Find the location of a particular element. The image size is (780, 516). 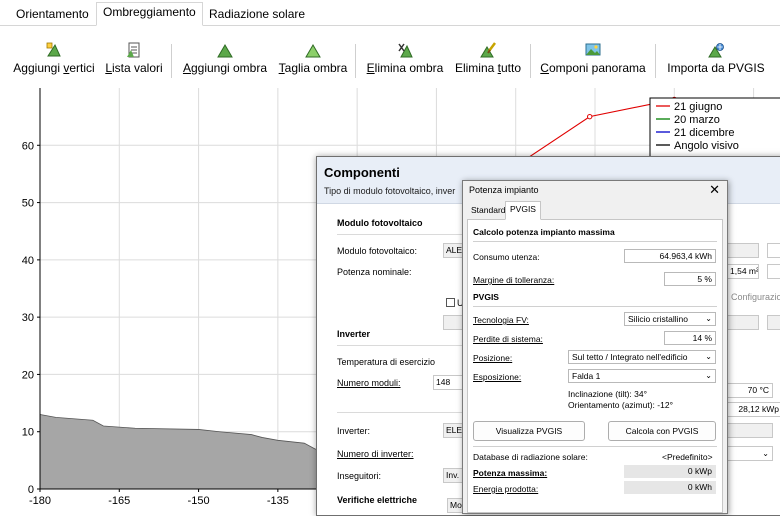

list-values-label: Lista valori is located at coordinates (134, 68).